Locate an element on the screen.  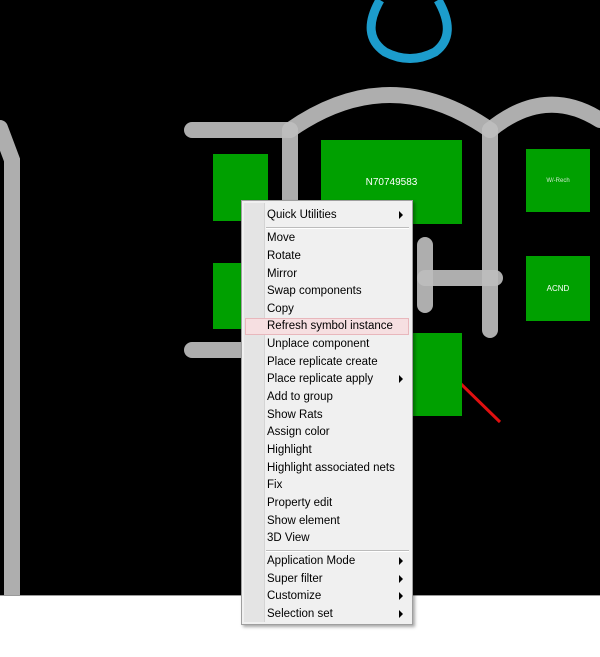
menu-item-show-rats: Show Rats is located at coordinates (327, 415).